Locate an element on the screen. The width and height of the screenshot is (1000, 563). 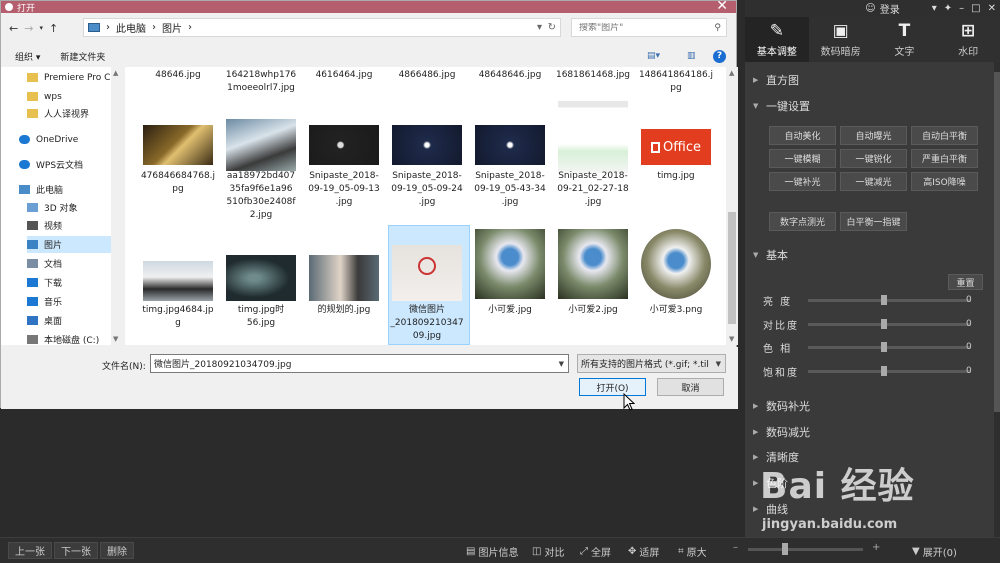
prev-button: 上一张 is located at coordinates (30, 550).